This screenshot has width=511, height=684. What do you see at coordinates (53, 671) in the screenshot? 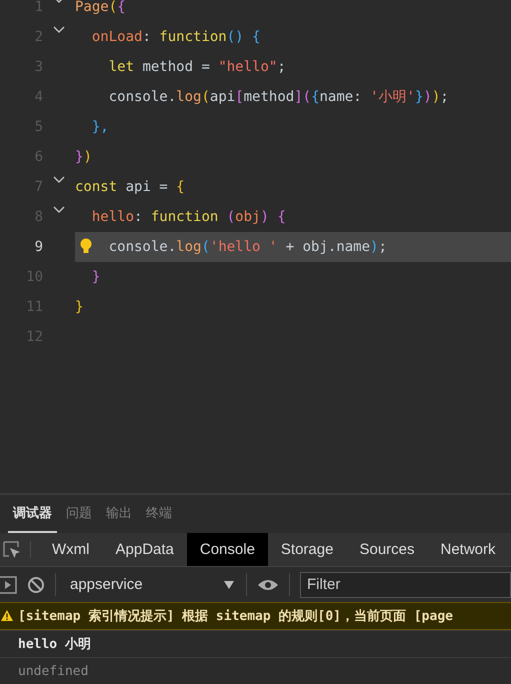
I see `console-message: undefined` at bounding box center [53, 671].